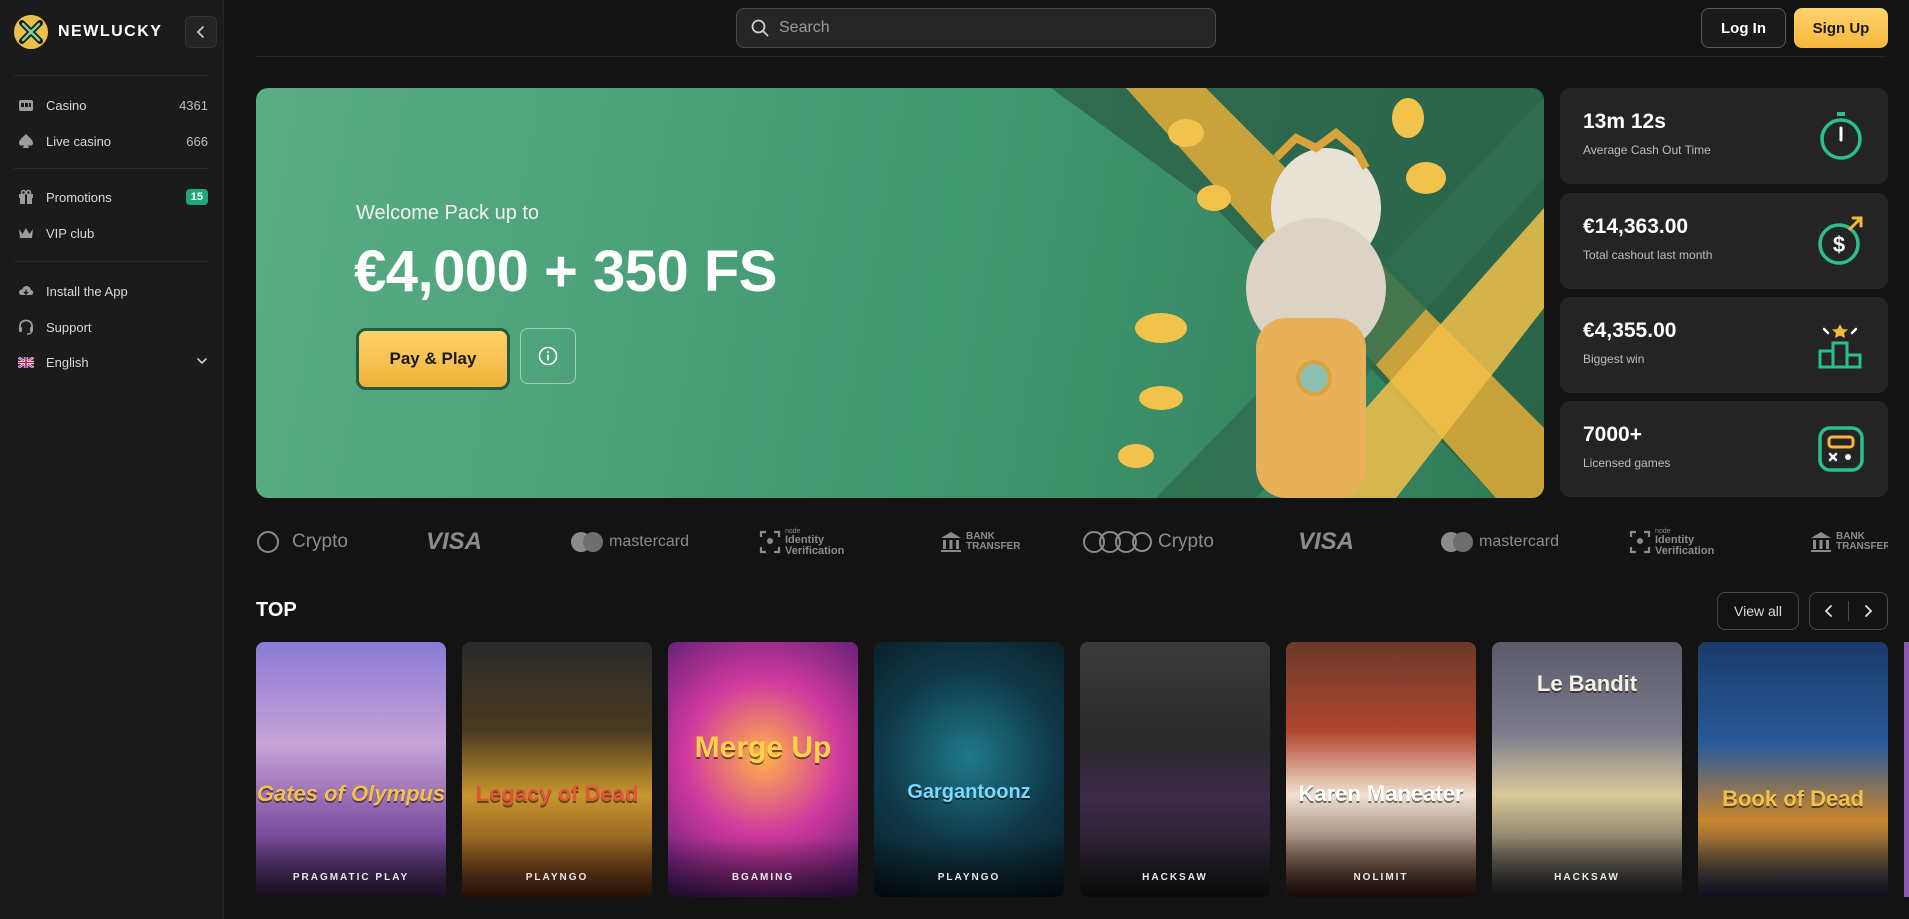  I want to click on game-title: Legacy of Dead, so click(557, 793).